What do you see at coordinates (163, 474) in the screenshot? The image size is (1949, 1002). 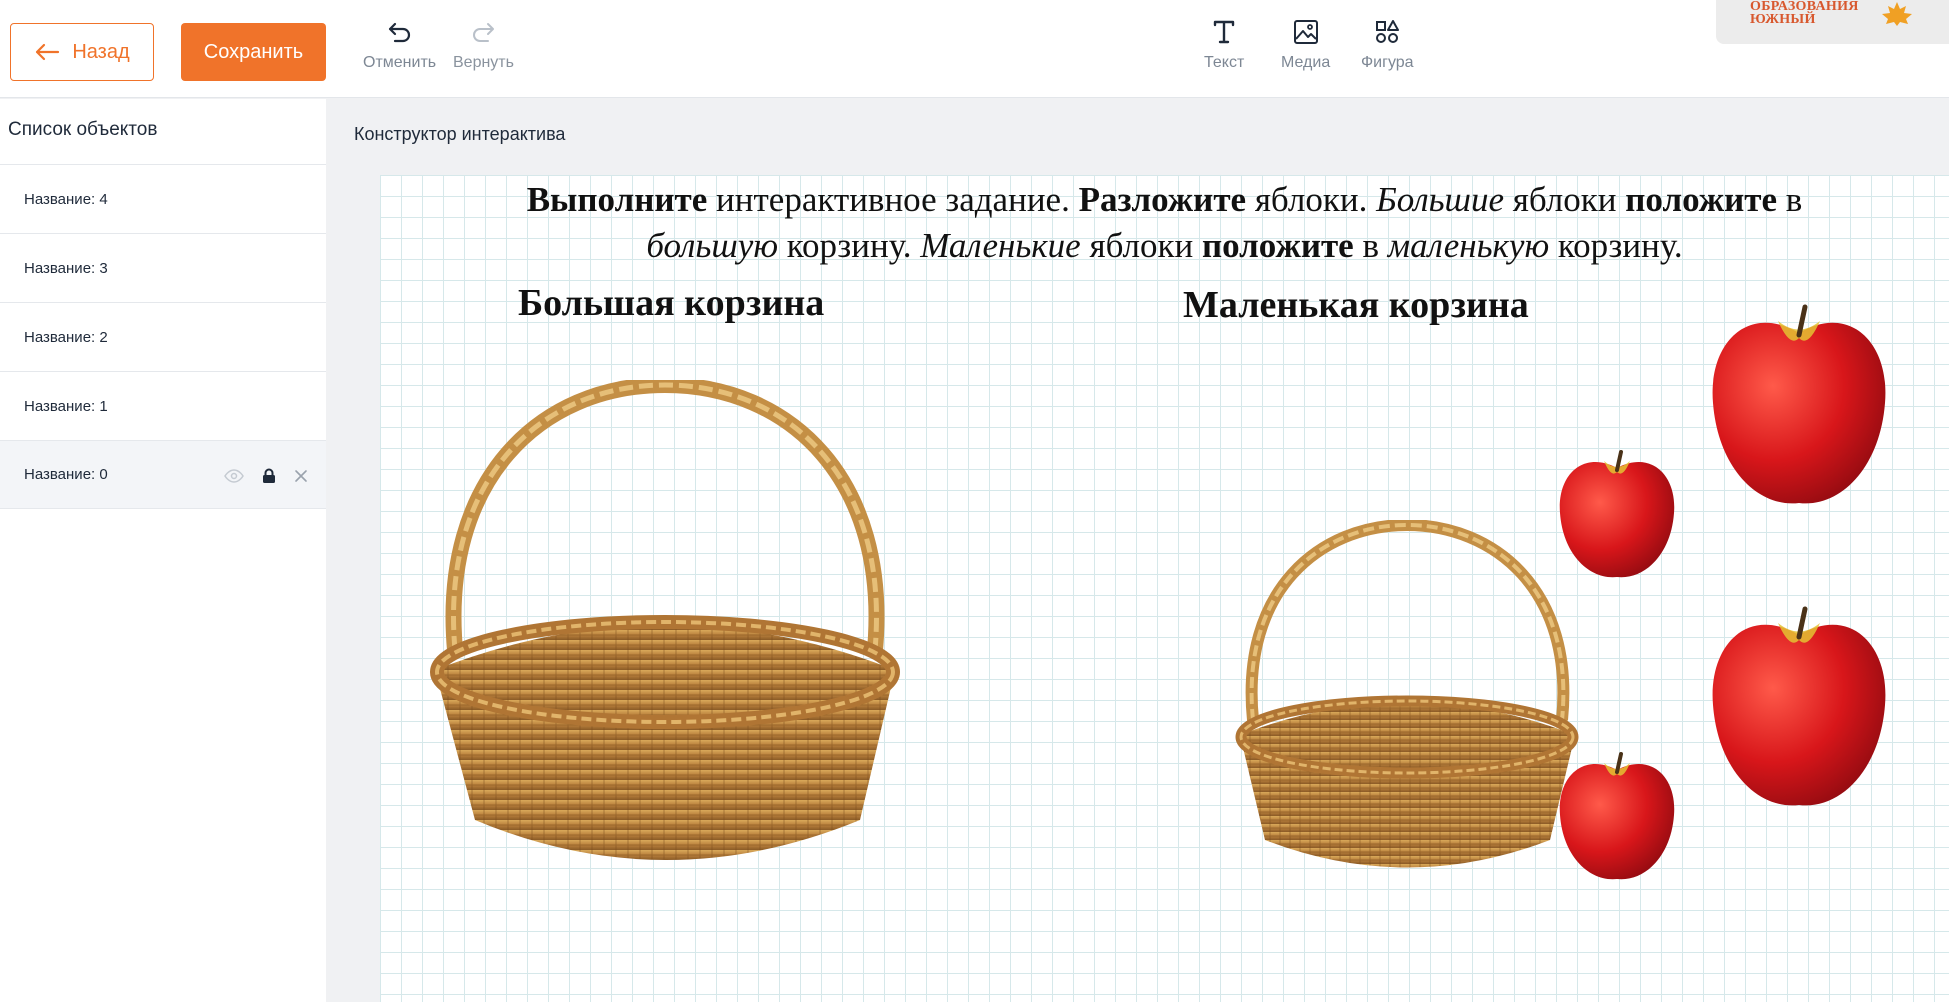 I see `object-item-0: Название: 0` at bounding box center [163, 474].